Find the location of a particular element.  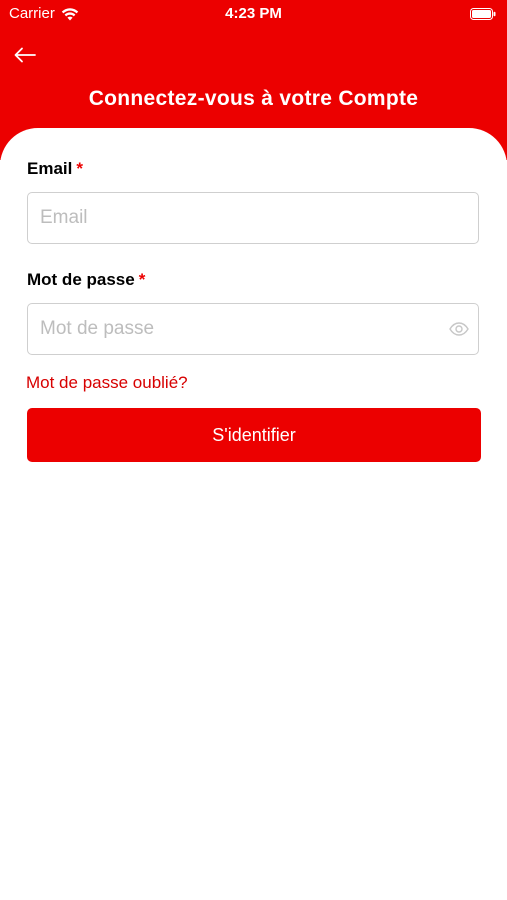

login-button-label: S'identifier is located at coordinates (254, 434).